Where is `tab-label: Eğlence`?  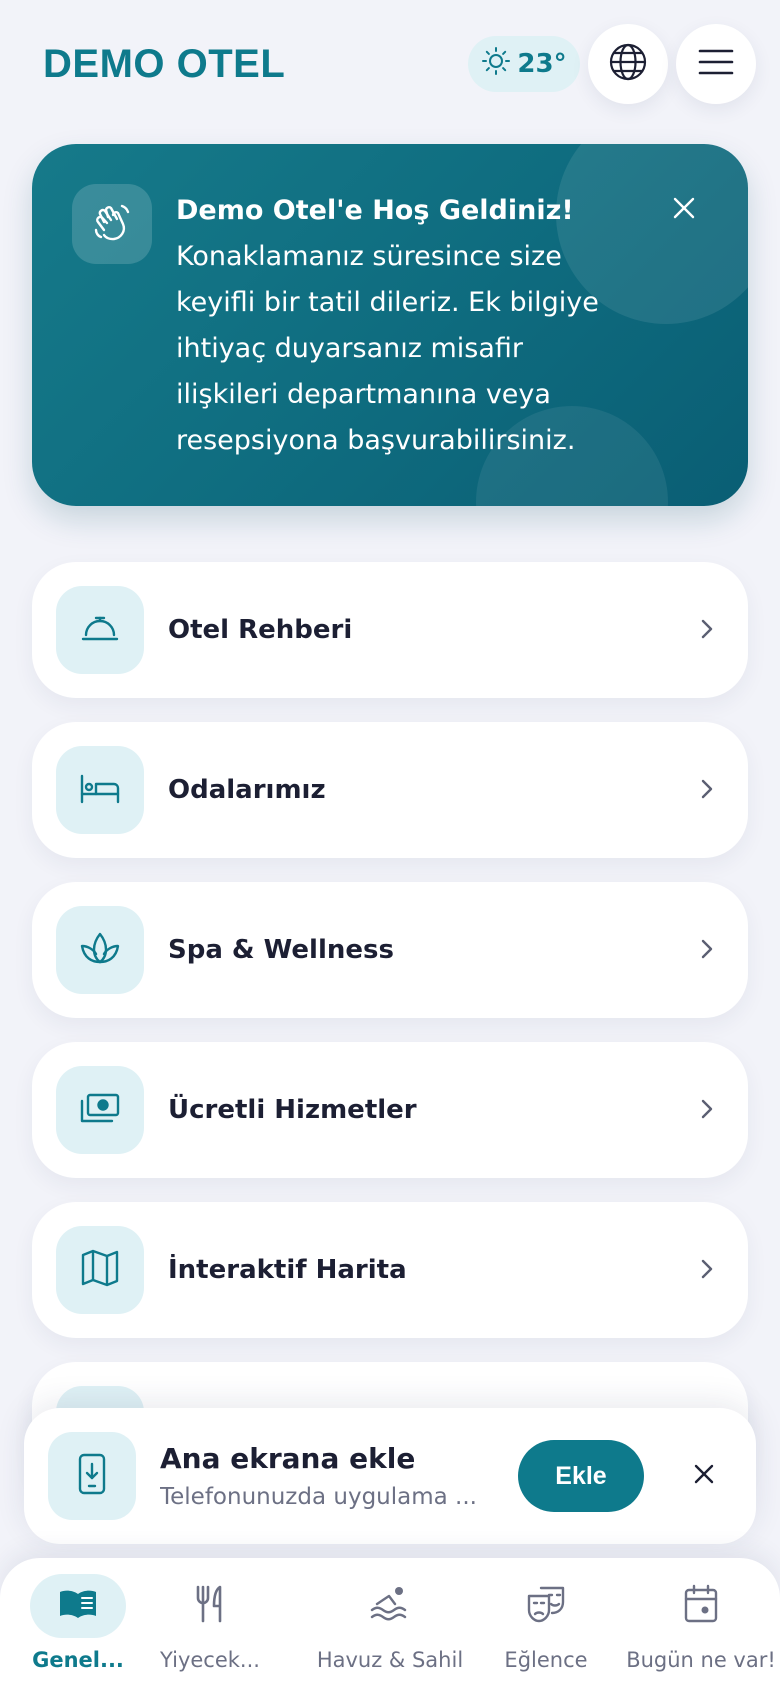
tab-label: Eğlence is located at coordinates (546, 1660).